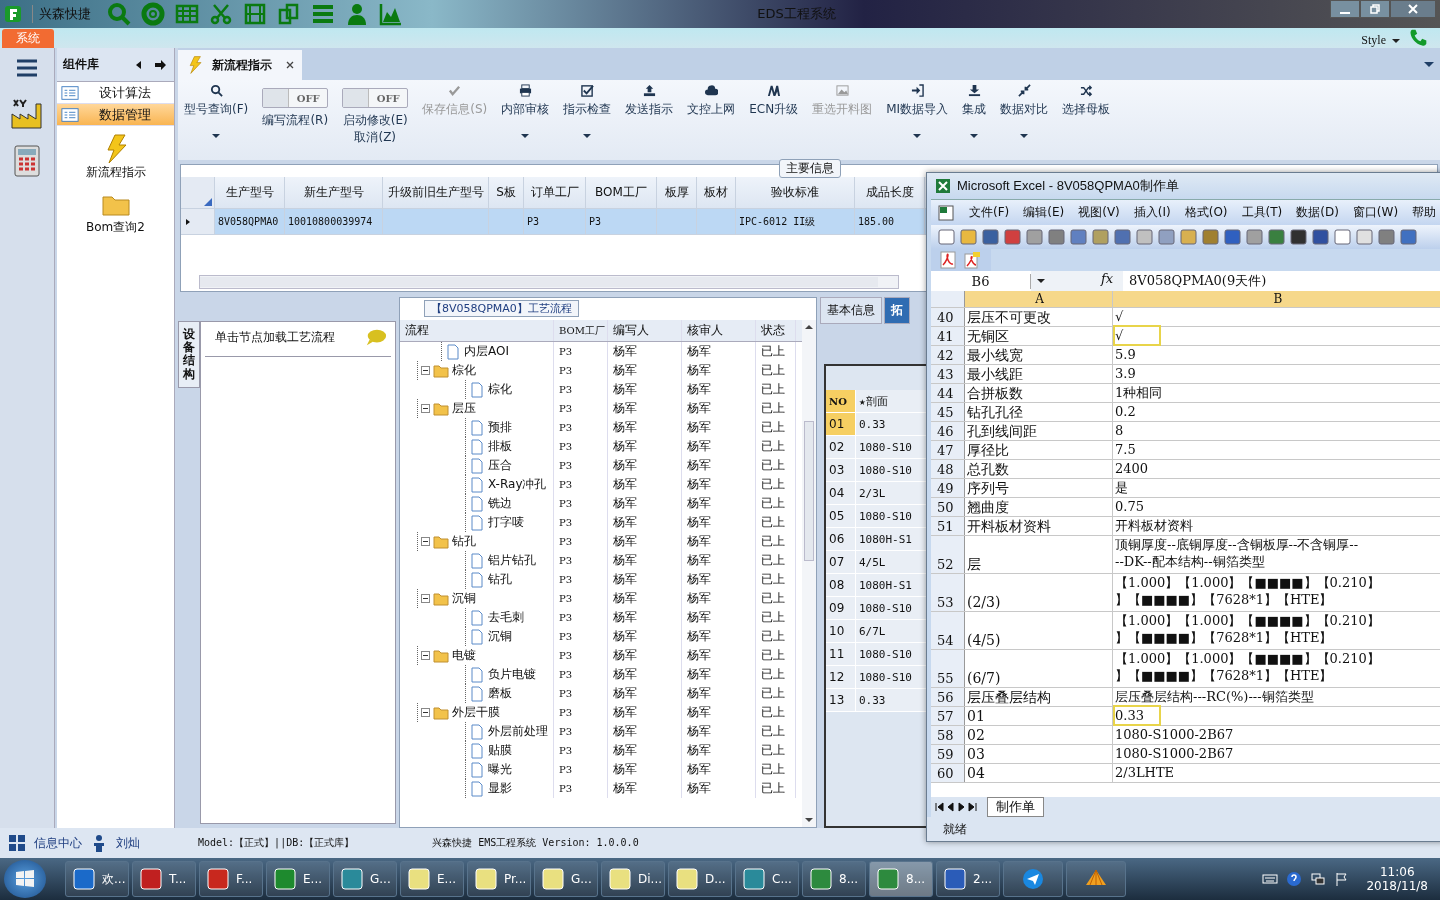  I want to click on column-header: 升级前旧生产型号, so click(436, 192).